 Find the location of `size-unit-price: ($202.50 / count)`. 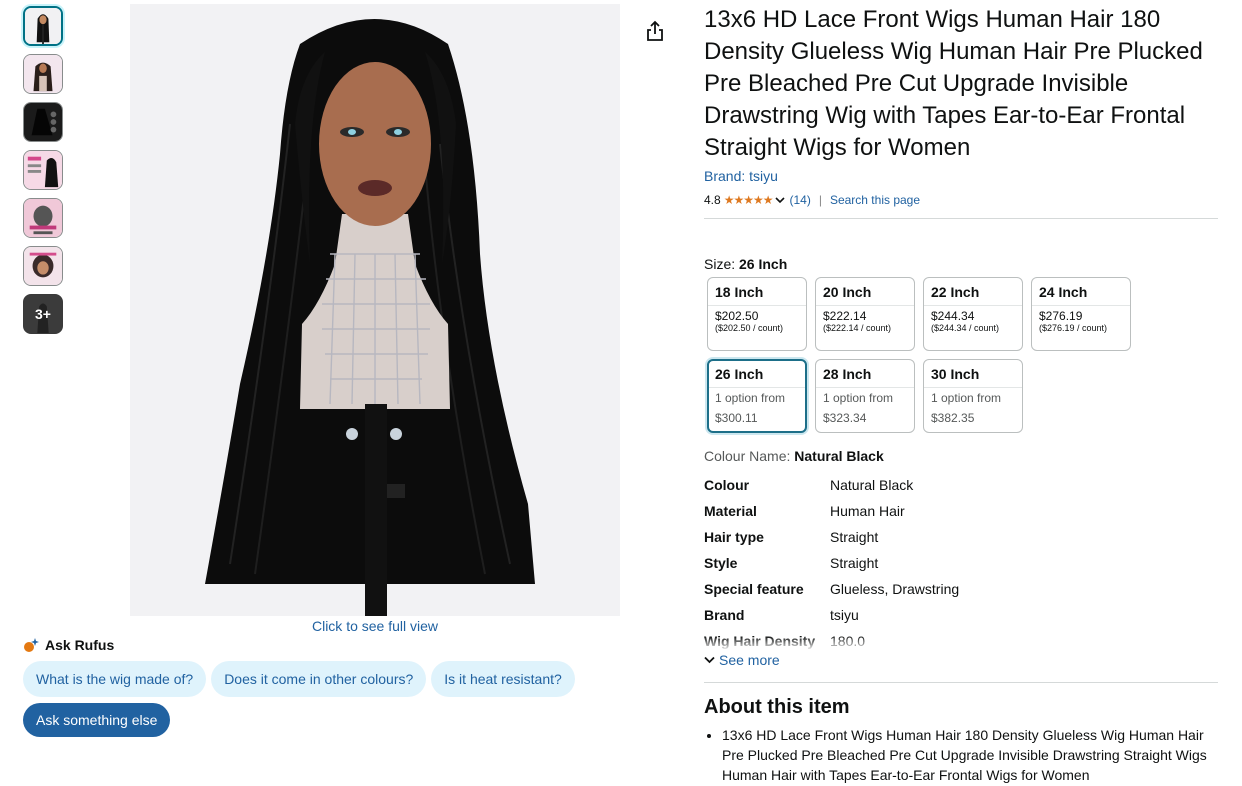

size-unit-price: ($202.50 / count) is located at coordinates (749, 328).